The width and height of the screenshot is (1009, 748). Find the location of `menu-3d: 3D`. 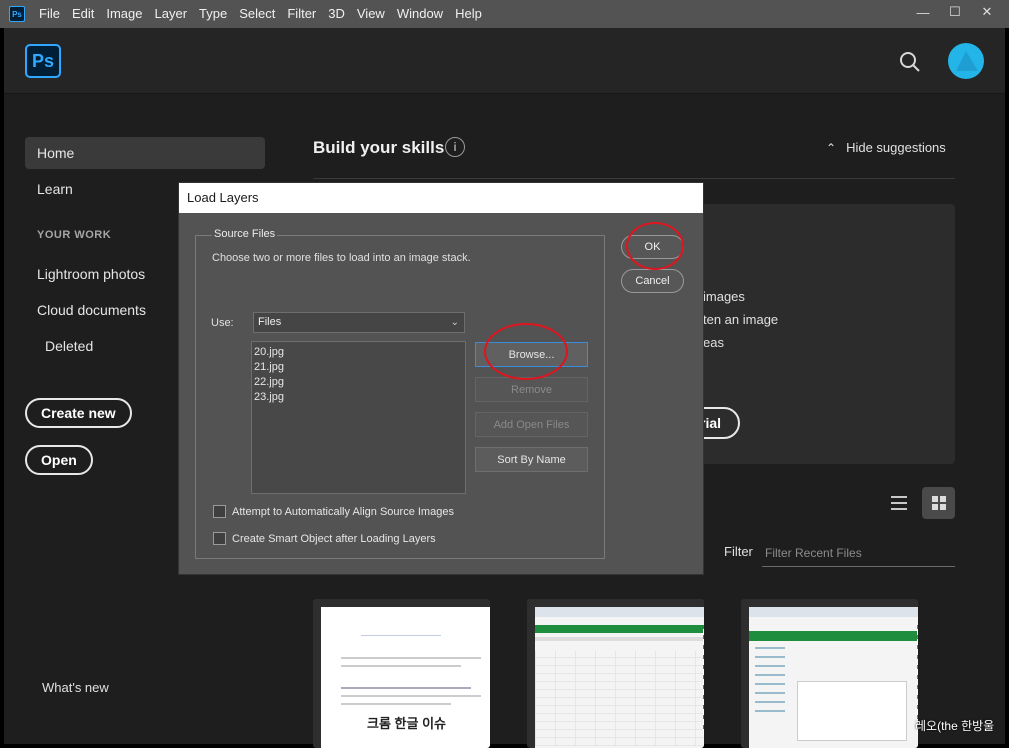

menu-3d: 3D is located at coordinates (336, 14).